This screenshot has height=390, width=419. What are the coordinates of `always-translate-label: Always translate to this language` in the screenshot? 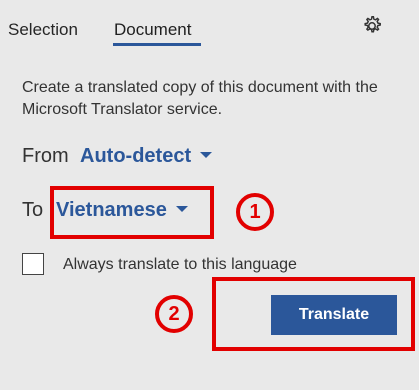 It's located at (180, 264).